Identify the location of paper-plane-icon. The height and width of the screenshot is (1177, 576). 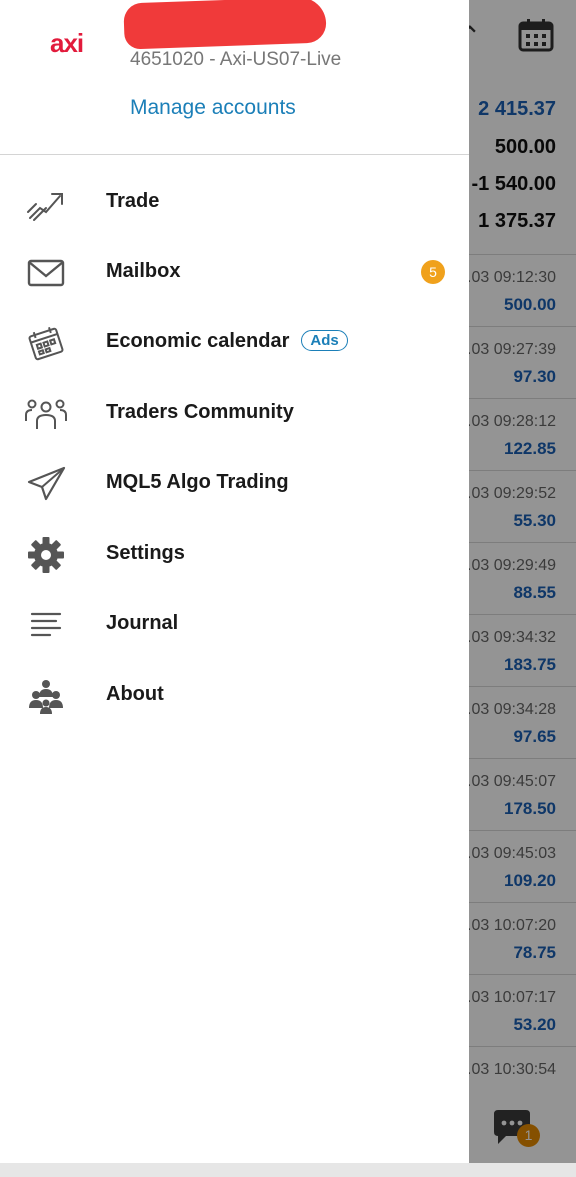
(46, 483).